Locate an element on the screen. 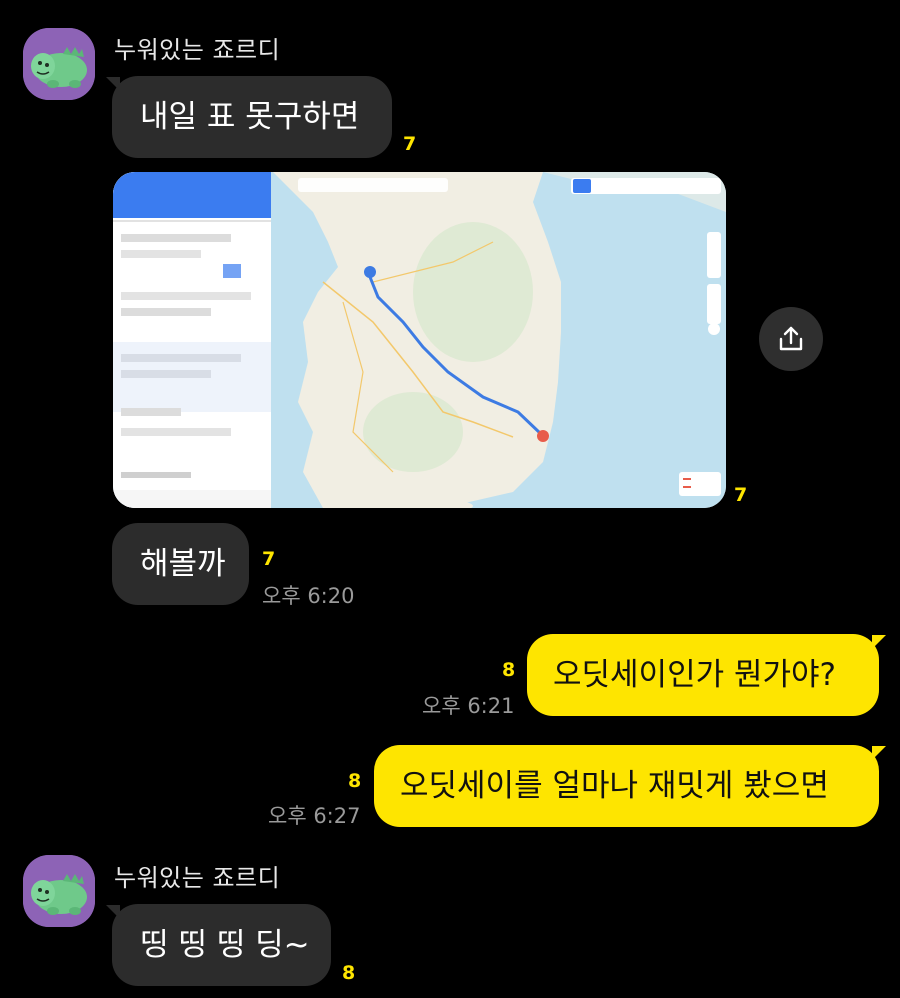  incoming-message: 내일 표 못구하면 is located at coordinates (252, 117).